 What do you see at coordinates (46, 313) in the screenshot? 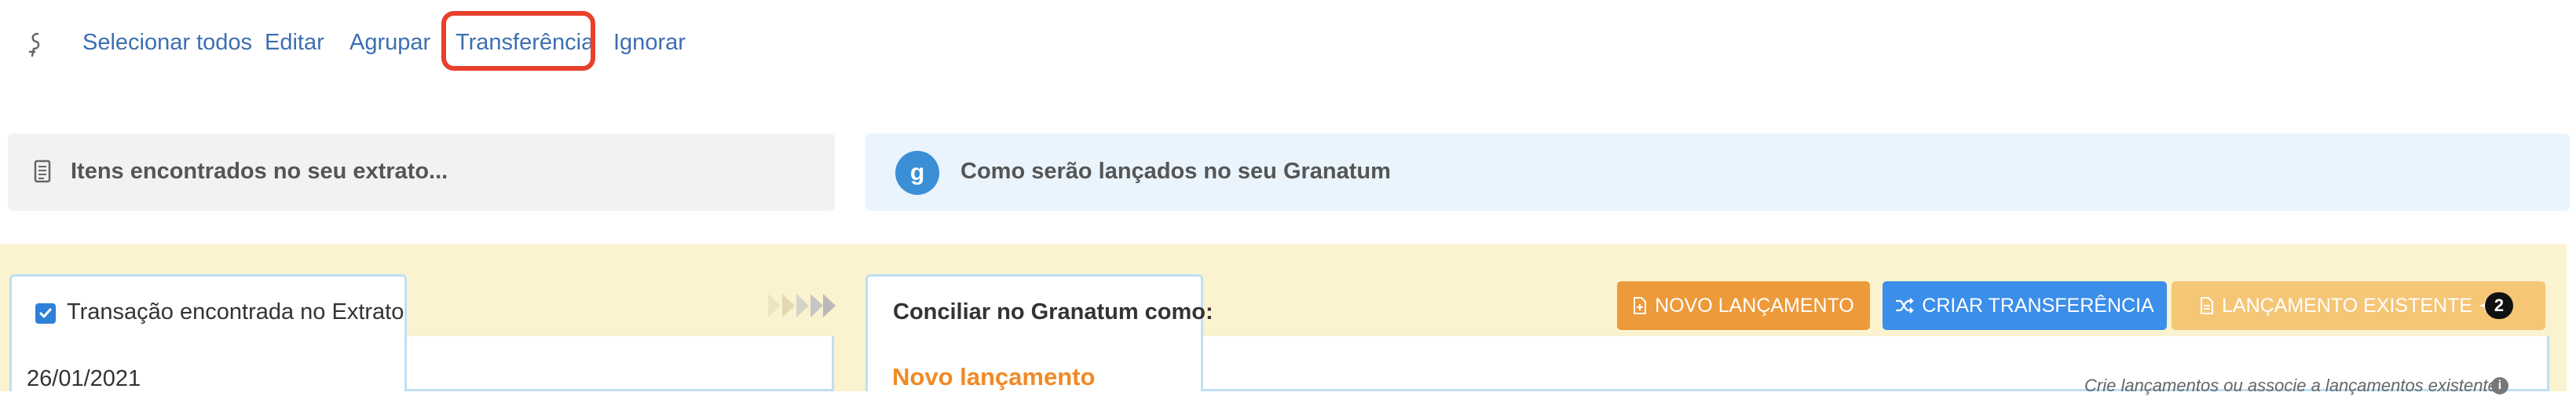
I see `select-transaction-checkbox` at bounding box center [46, 313].